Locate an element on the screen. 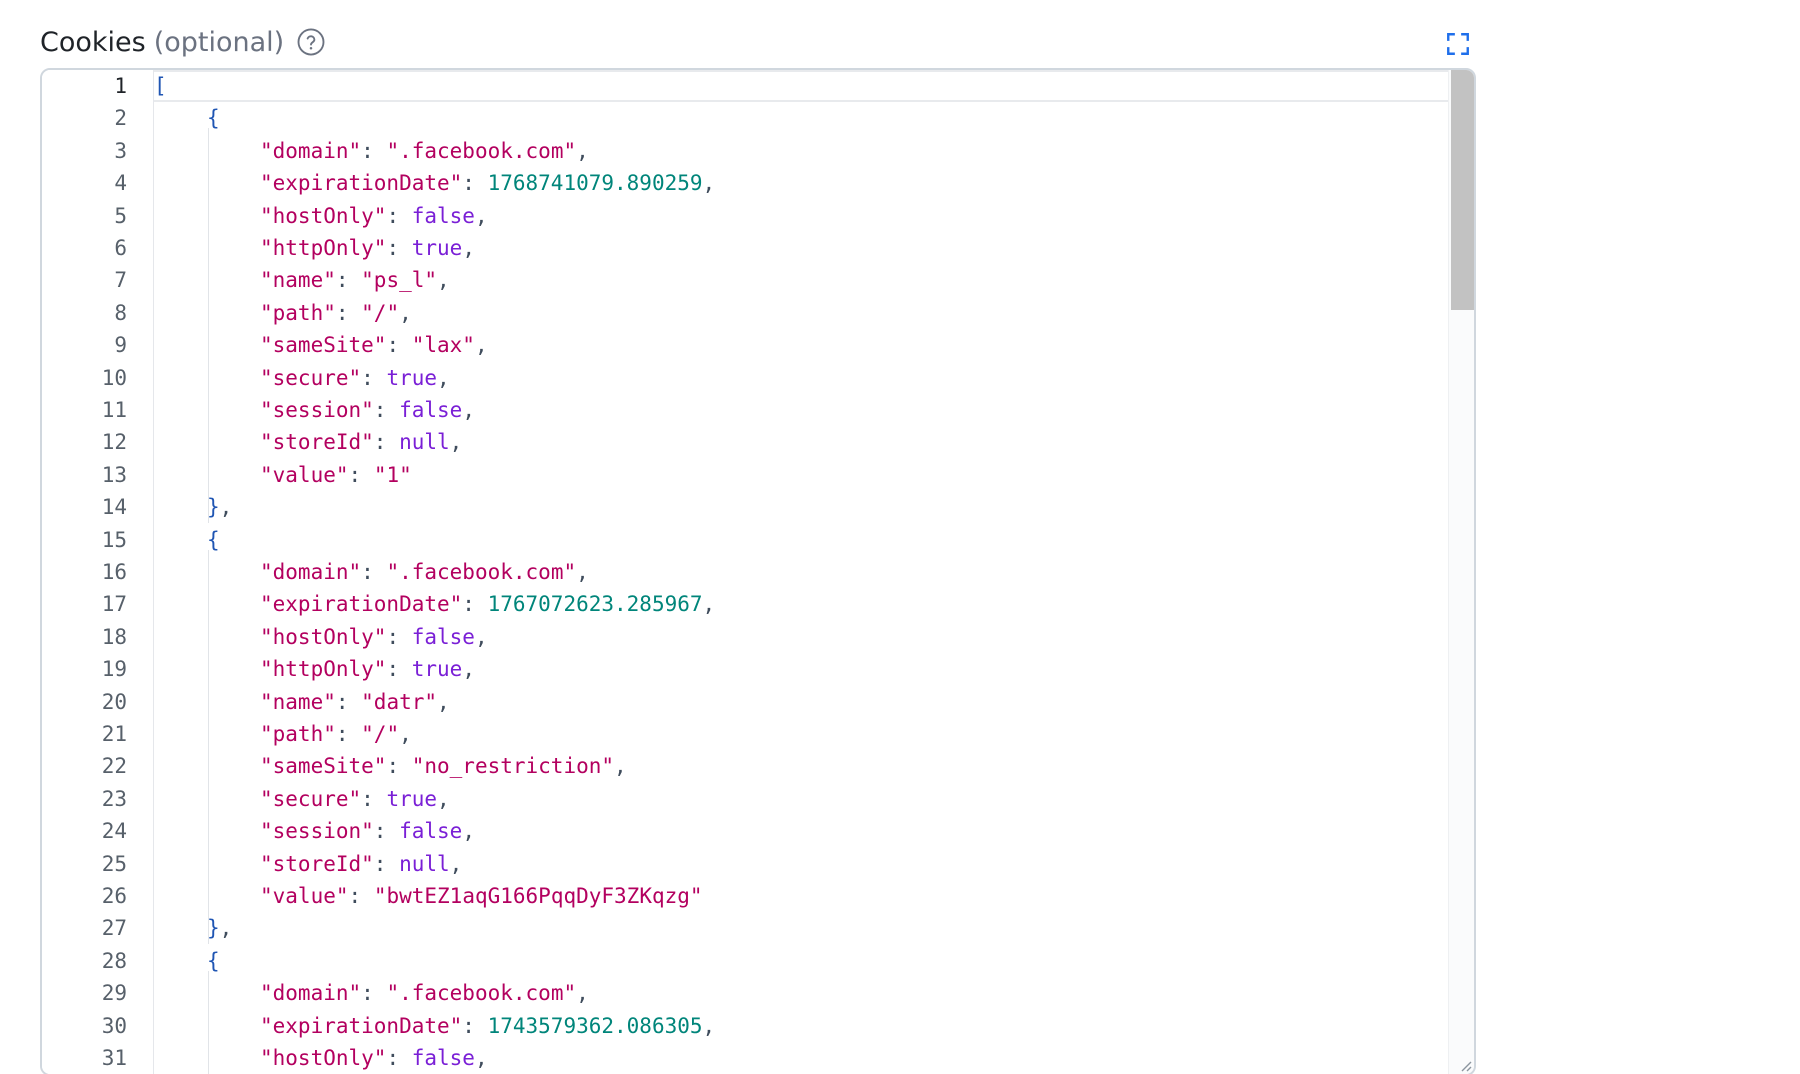 Image resolution: width=1800 pixels, height=1074 pixels. code-line: "name": "ps_l", is located at coordinates (355, 280).